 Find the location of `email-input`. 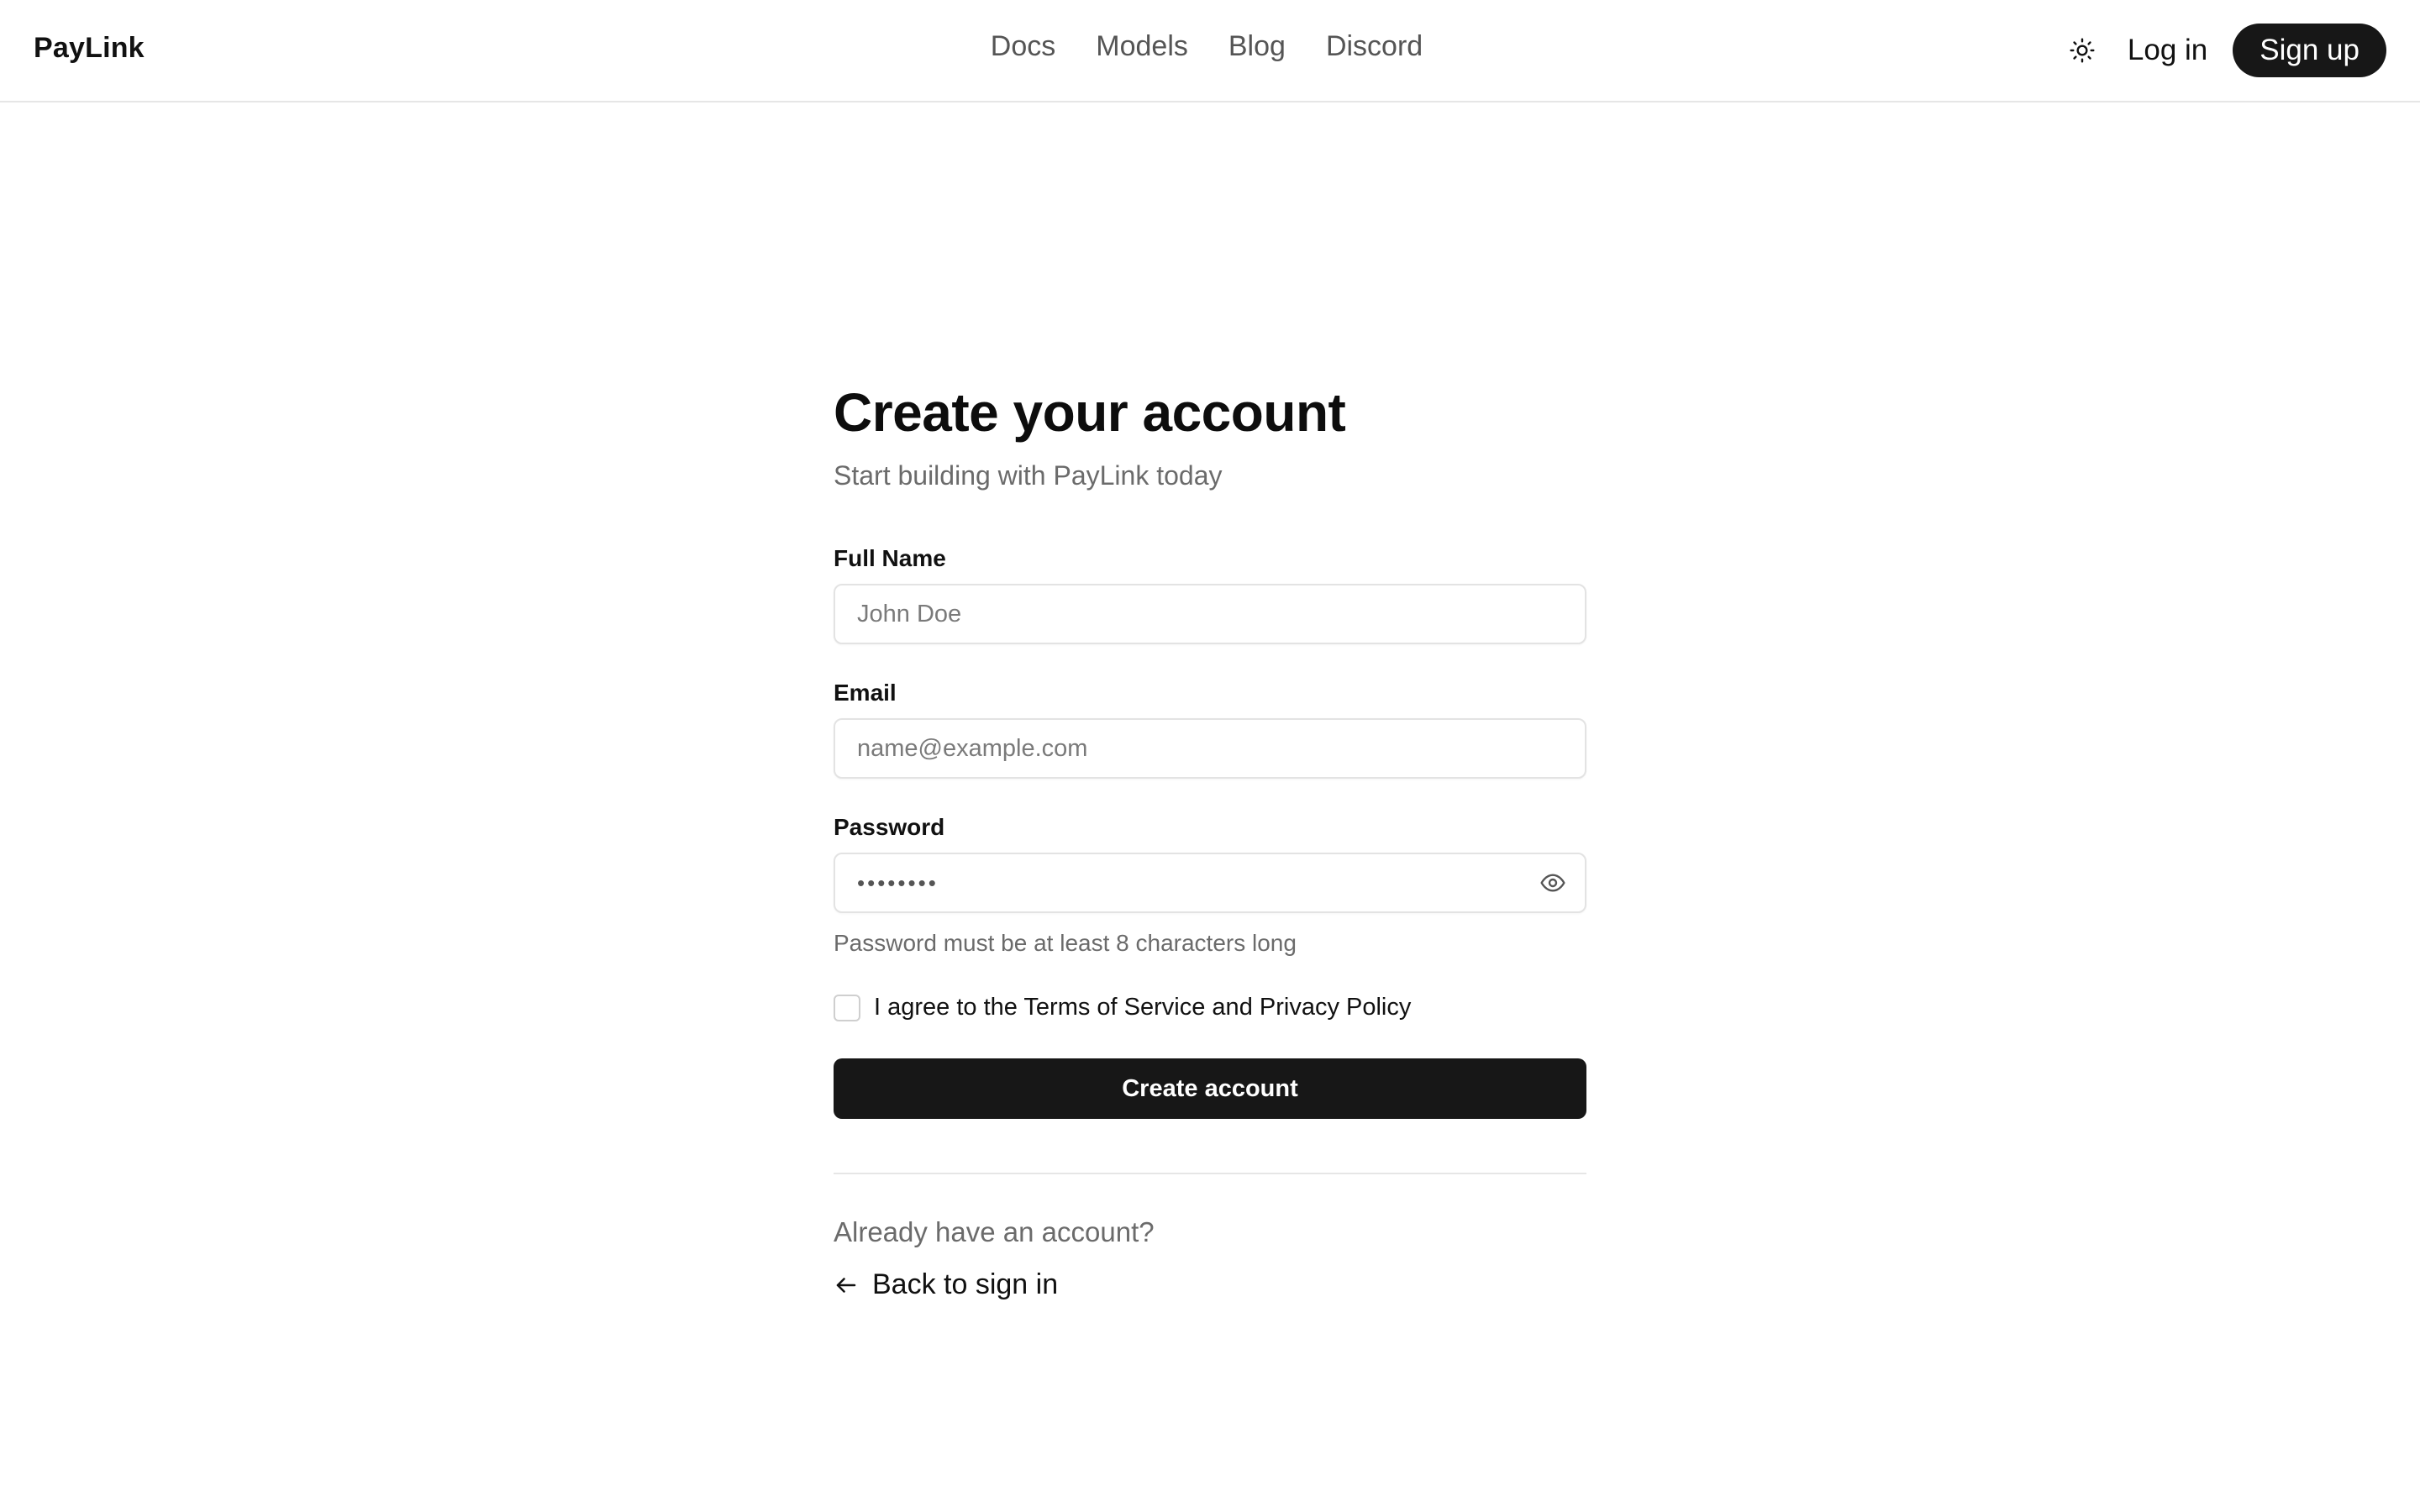

email-input is located at coordinates (1210, 749).